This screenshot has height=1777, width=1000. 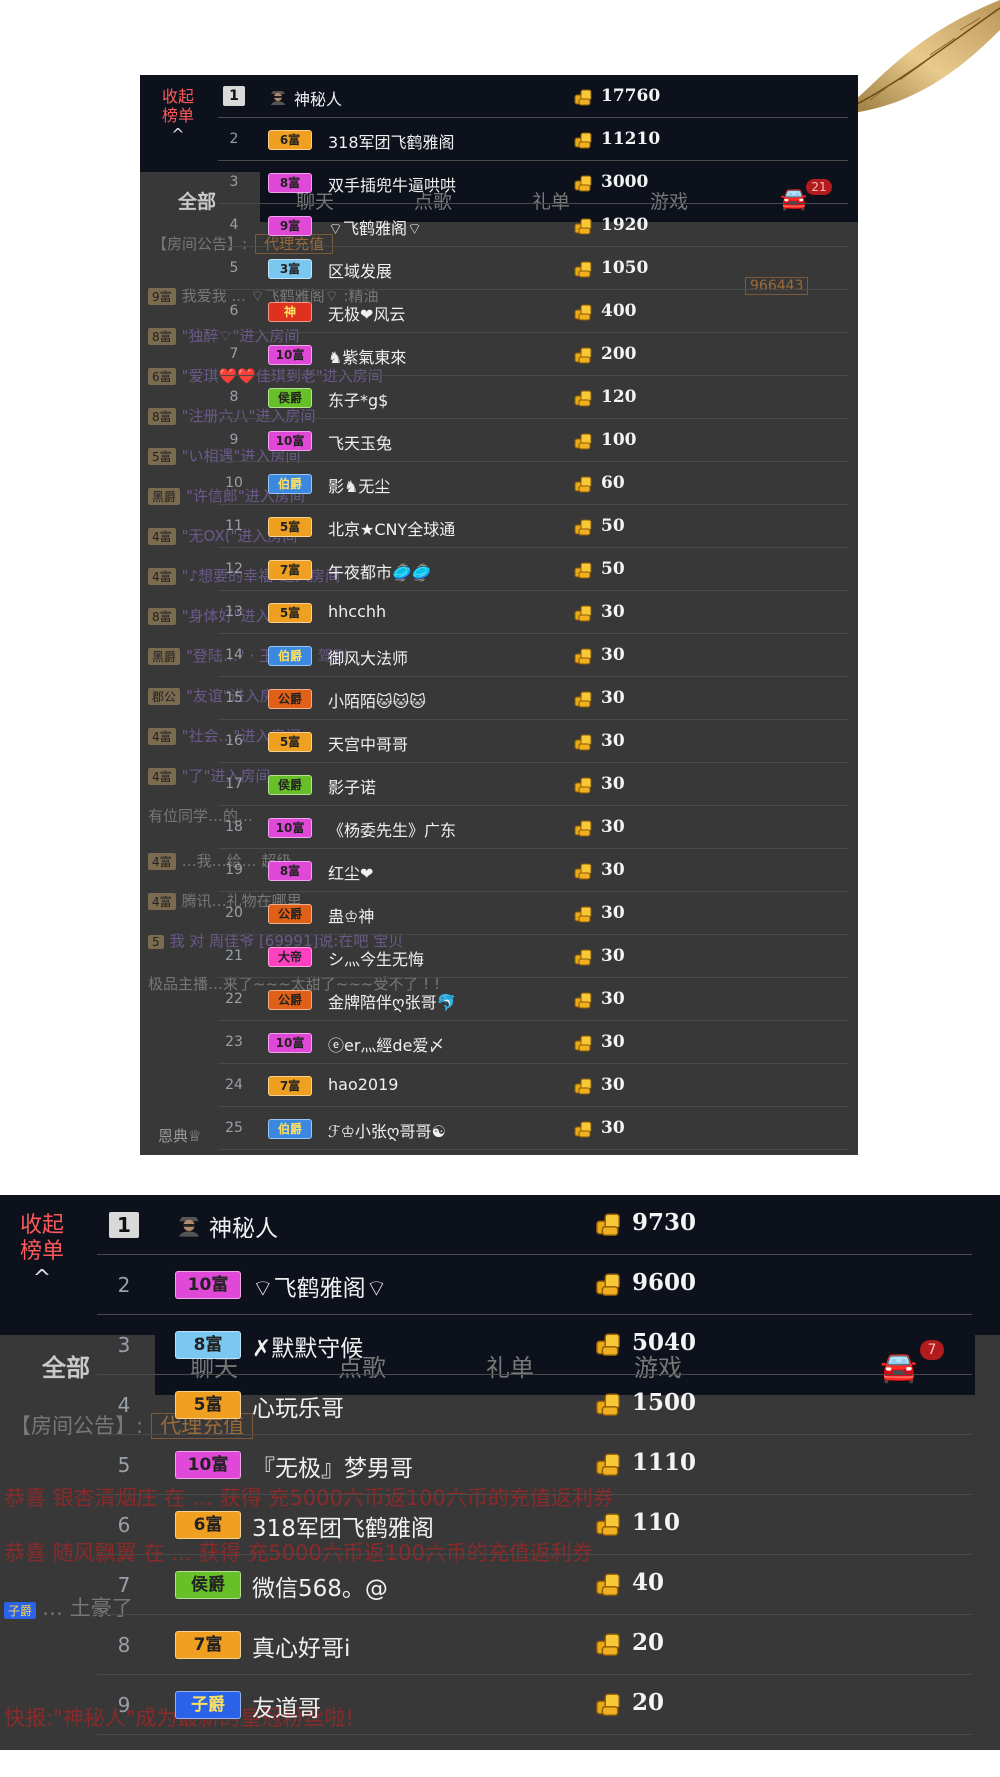 I want to click on username: 御风大法师, so click(x=368, y=657).